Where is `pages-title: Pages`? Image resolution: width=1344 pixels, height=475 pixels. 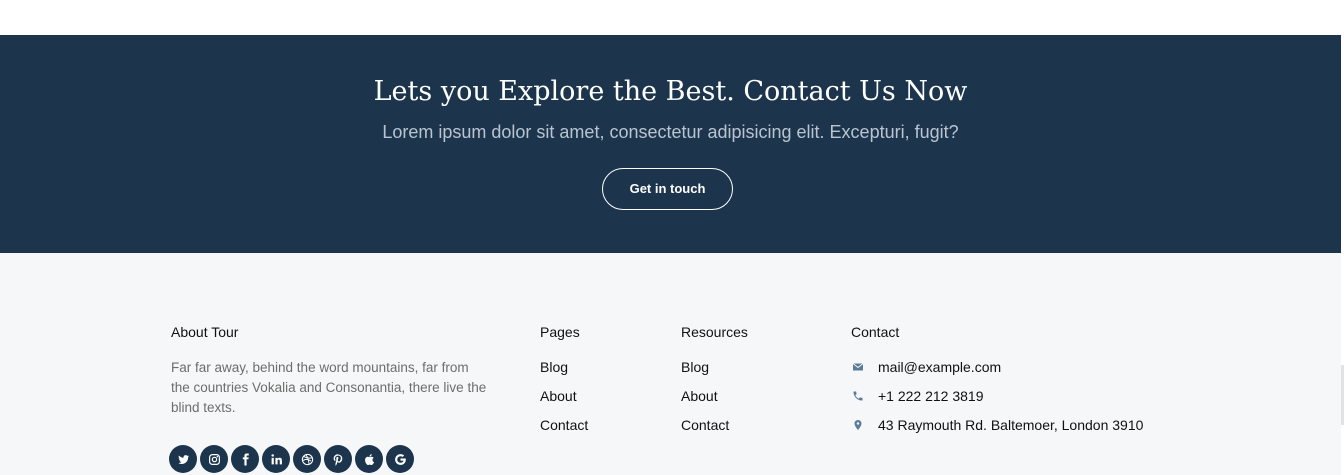 pages-title: Pages is located at coordinates (560, 332).